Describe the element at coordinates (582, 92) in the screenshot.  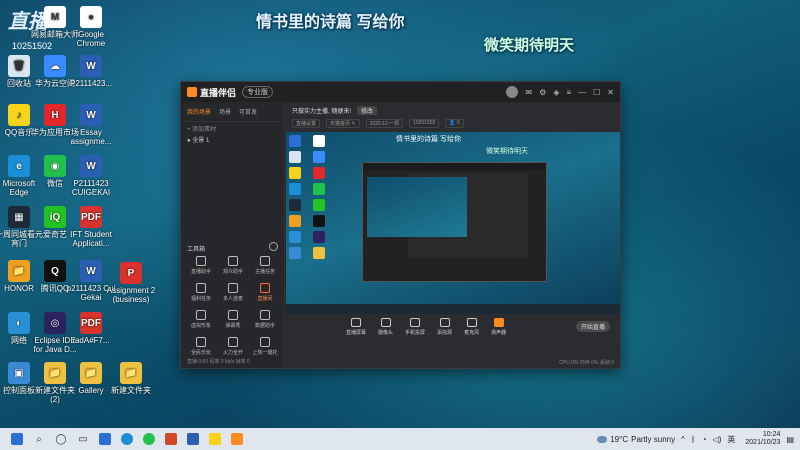
I see `minimize-icon: —` at that location.